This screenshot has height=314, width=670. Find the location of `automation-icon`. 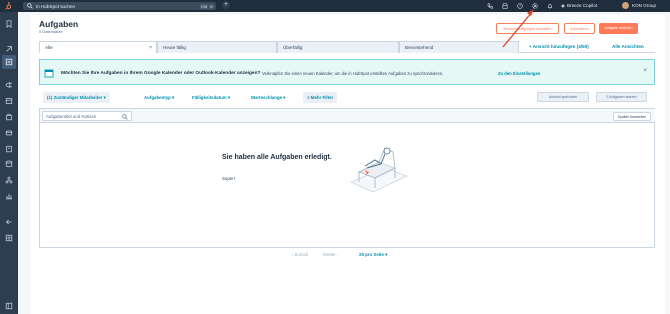

automation-icon is located at coordinates (9, 180).